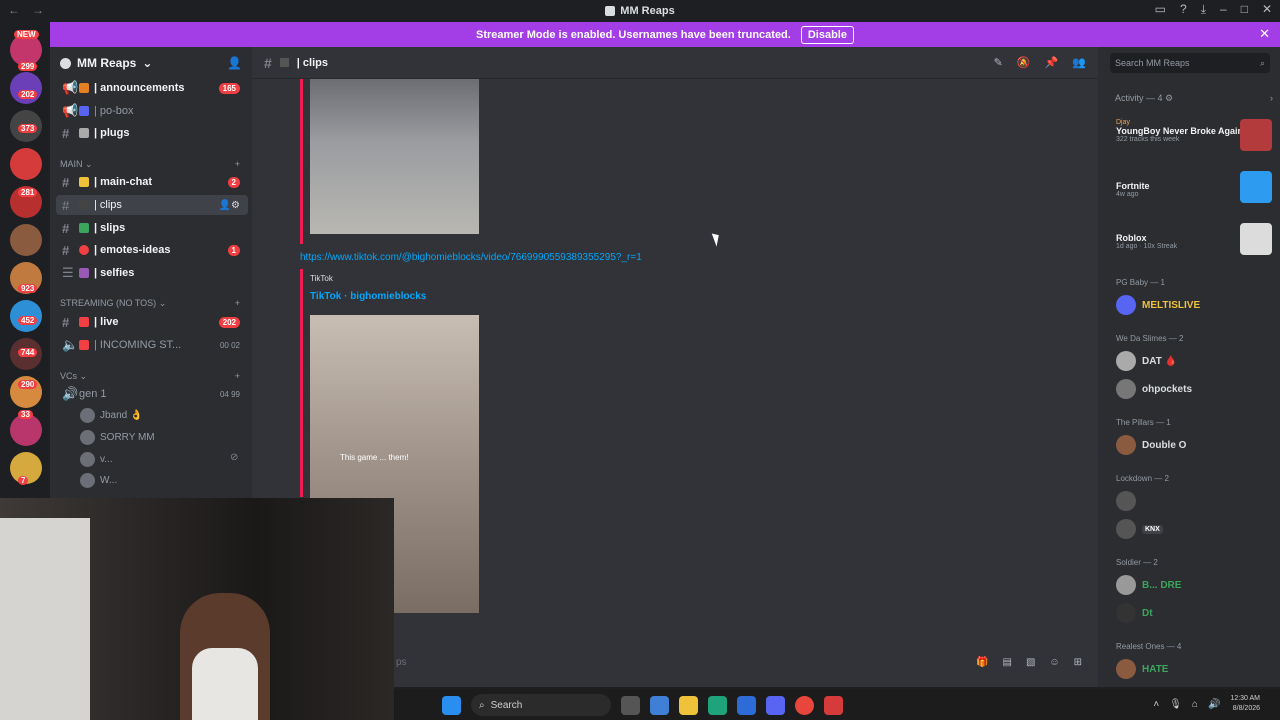 This screenshot has height=720, width=1280. I want to click on voice-user: Jband 👌, so click(111, 415).